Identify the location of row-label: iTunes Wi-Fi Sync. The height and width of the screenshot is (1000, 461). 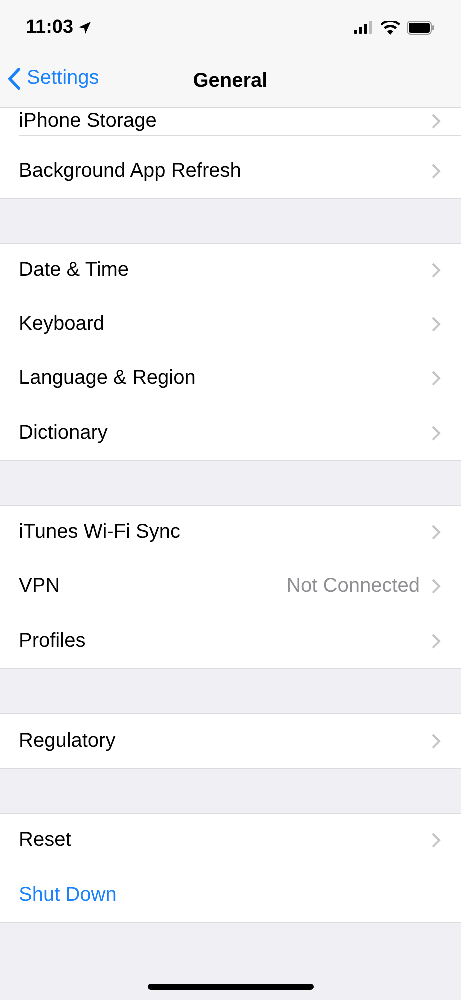
(100, 532).